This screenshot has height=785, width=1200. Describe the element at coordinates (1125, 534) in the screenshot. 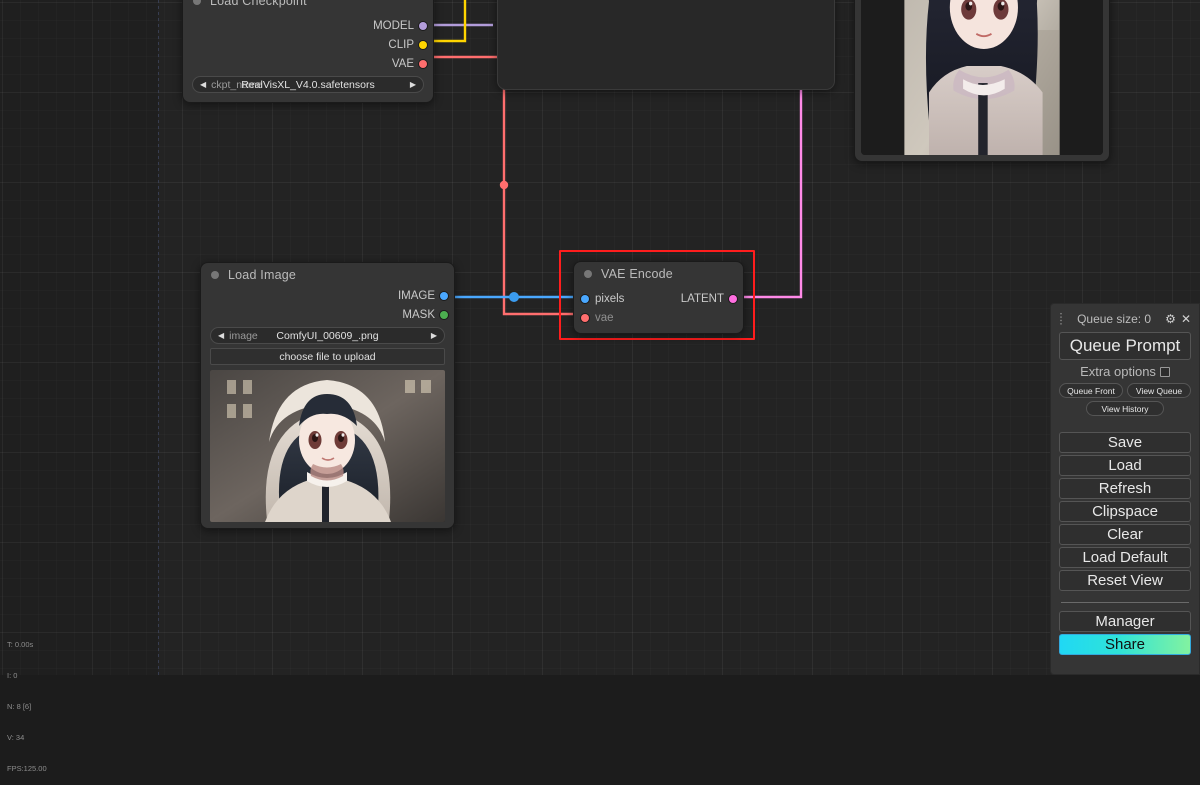

I see `clear-button: Clear` at that location.